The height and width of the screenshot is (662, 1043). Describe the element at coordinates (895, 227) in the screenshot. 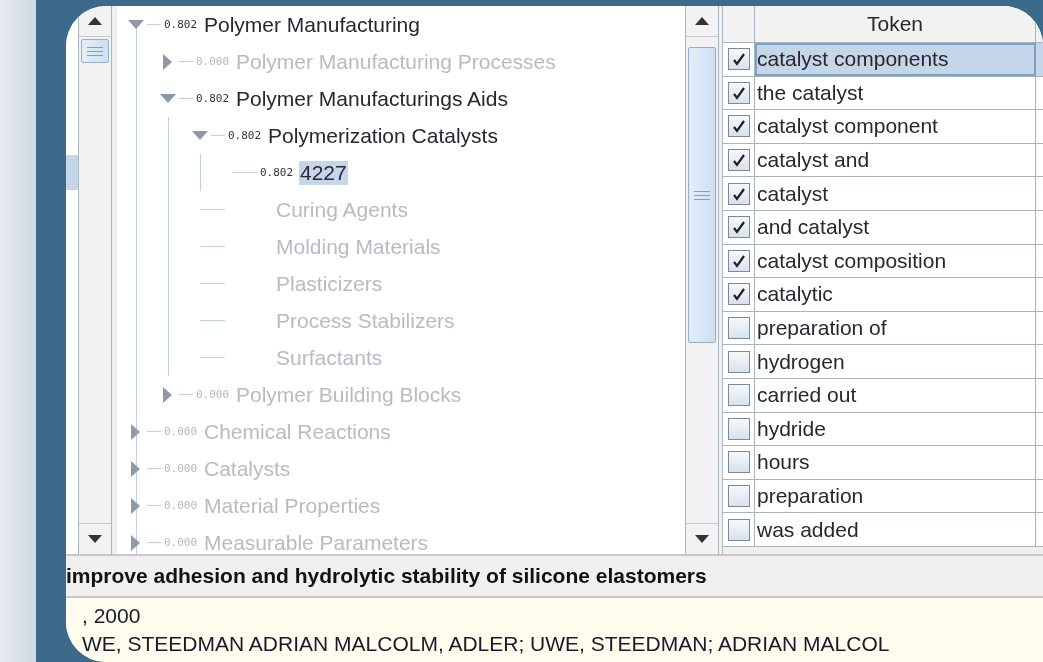

I see `table-cell: and catalyst` at that location.